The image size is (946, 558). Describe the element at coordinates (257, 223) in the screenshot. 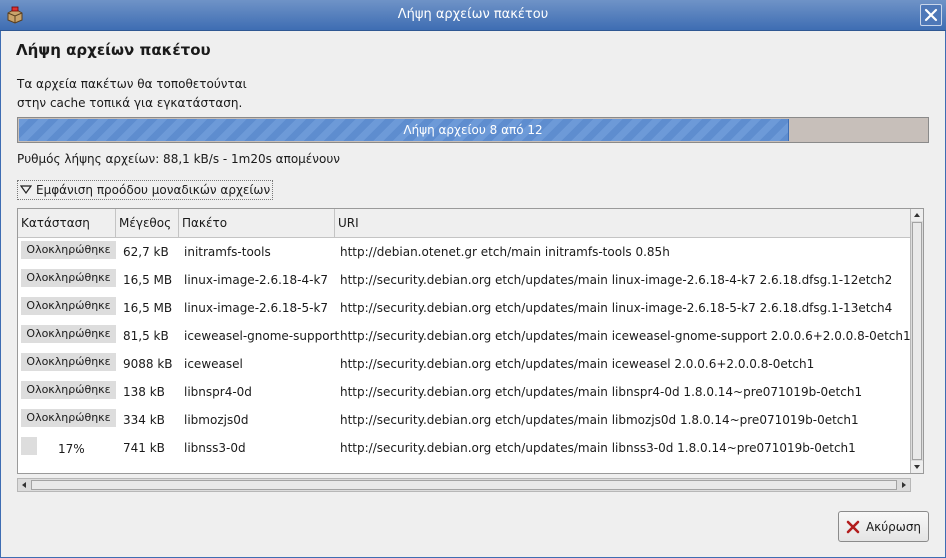

I see `column-header-package: Πακέτο` at that location.